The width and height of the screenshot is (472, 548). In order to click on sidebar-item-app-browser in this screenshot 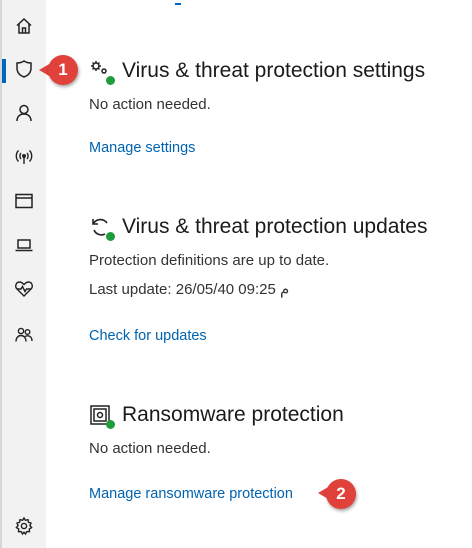, I will do `click(24, 203)`.